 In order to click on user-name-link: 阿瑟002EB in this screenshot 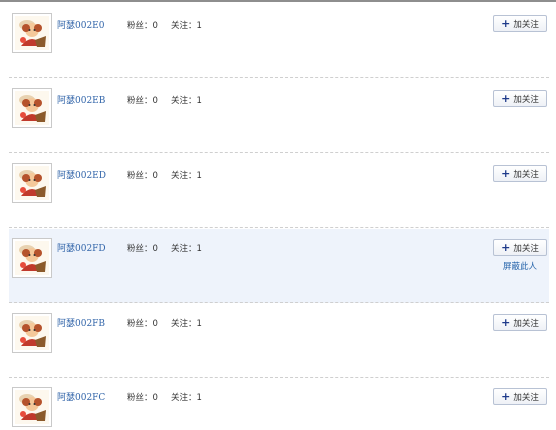, I will do `click(81, 99)`.